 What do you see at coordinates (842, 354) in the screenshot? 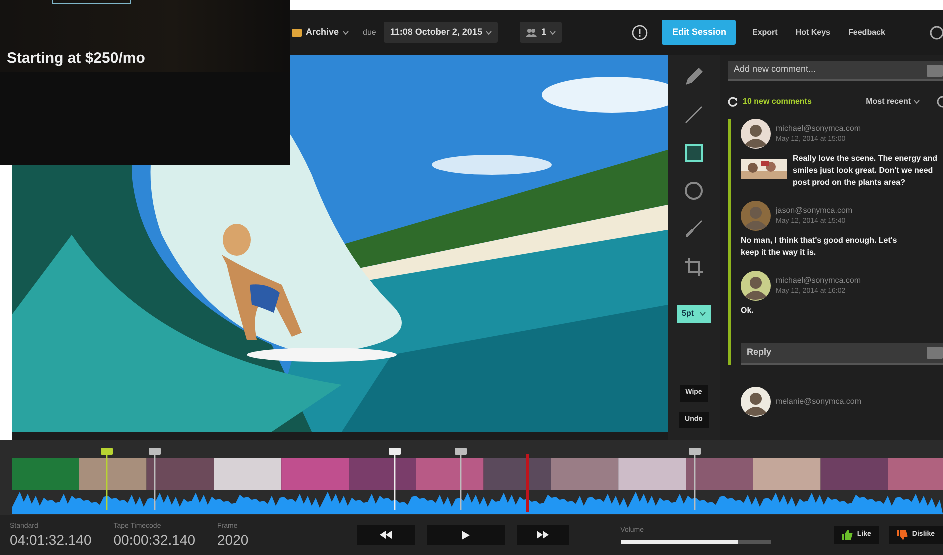
I see `reply-field: Reply` at bounding box center [842, 354].